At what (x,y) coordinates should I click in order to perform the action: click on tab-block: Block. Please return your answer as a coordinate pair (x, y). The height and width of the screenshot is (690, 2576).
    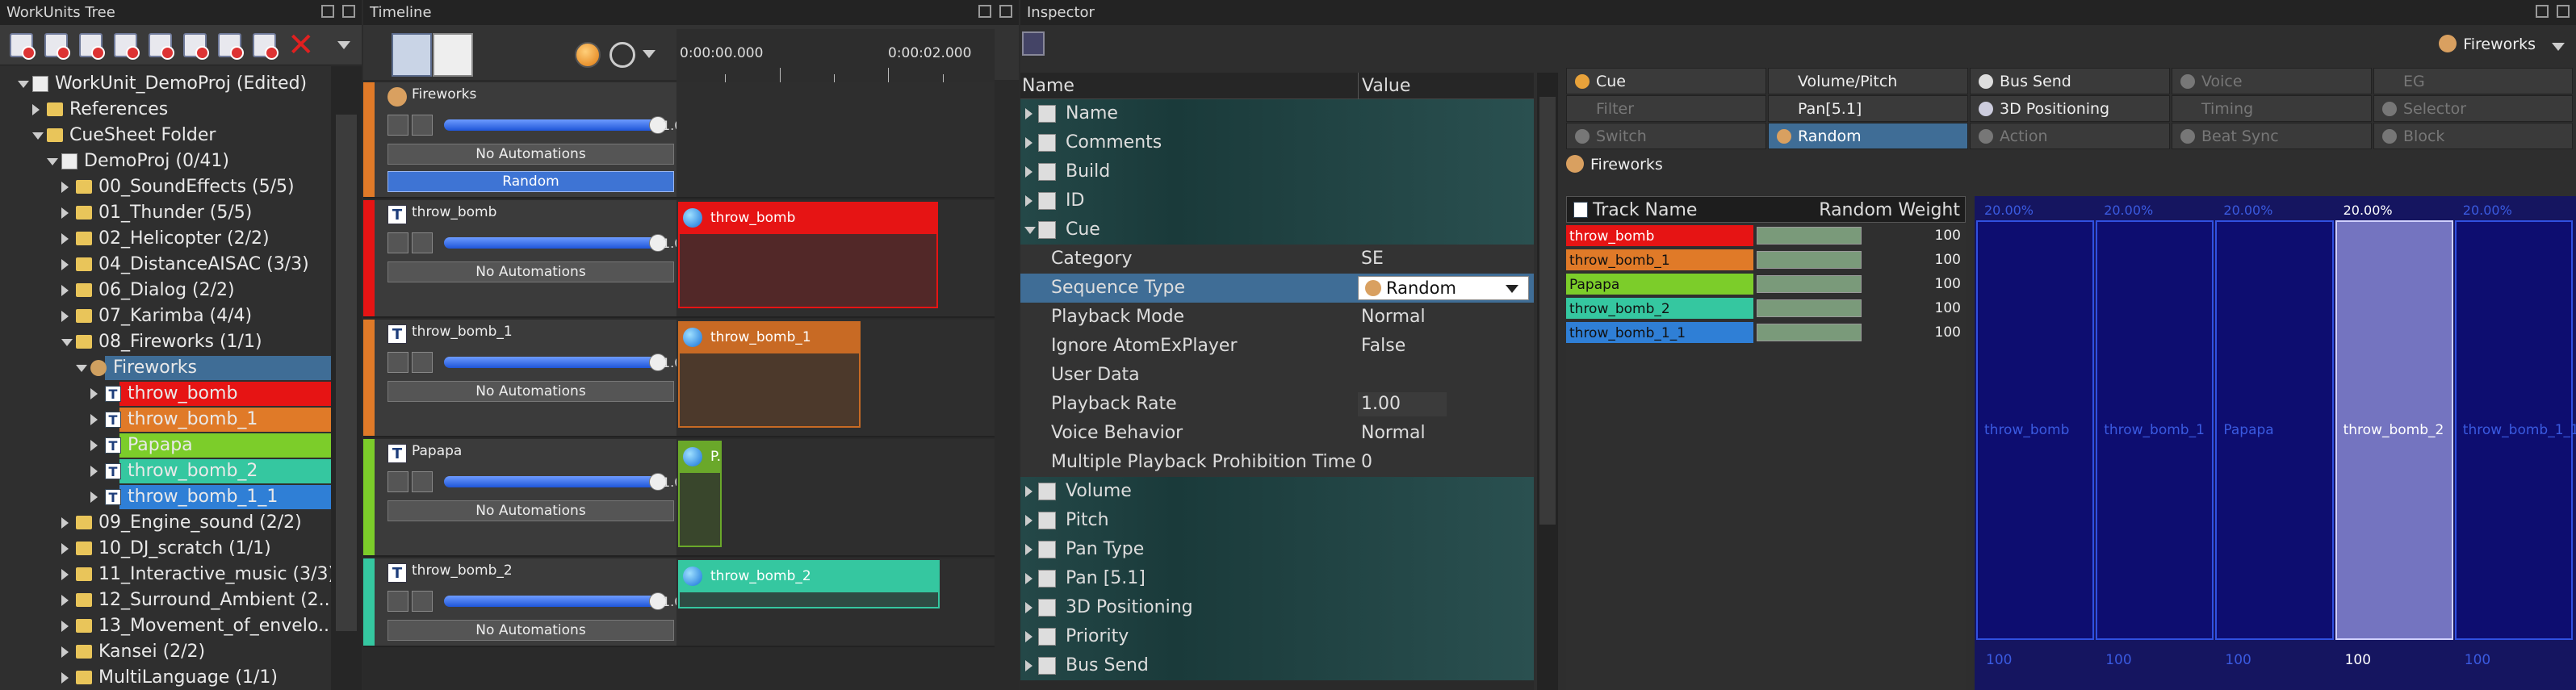
    Looking at the image, I should click on (2473, 136).